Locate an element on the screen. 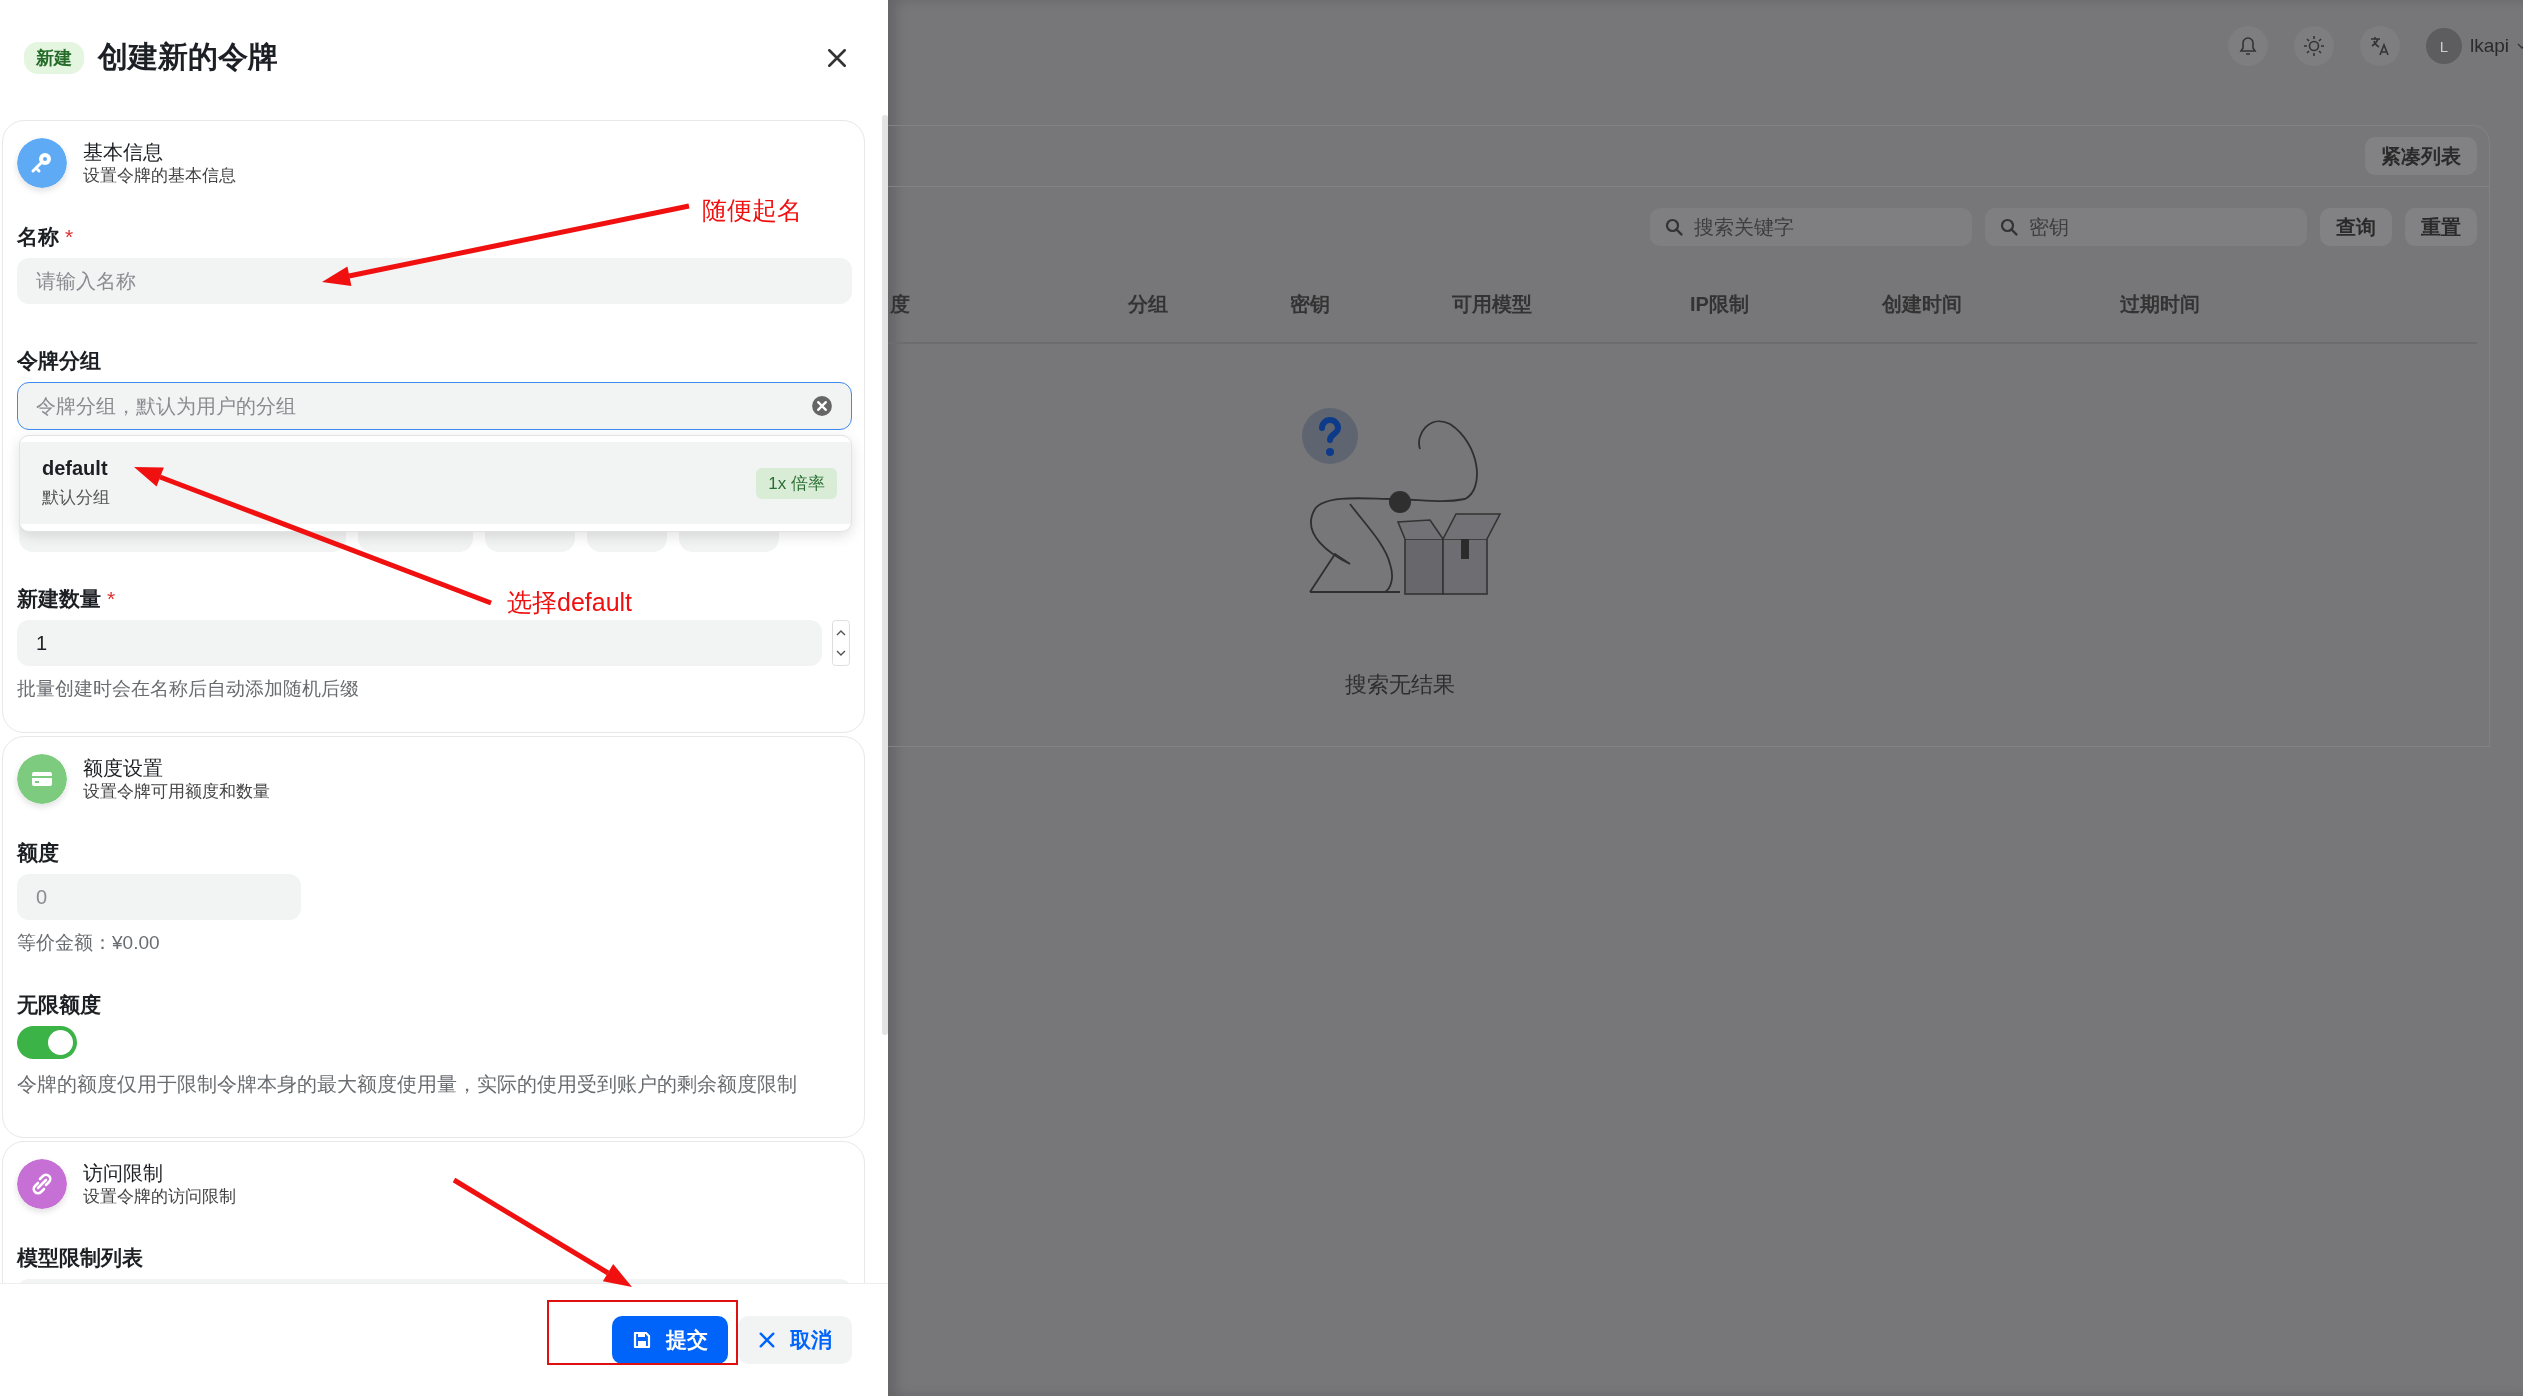  column-header: 可用模型 is located at coordinates (1492, 304).